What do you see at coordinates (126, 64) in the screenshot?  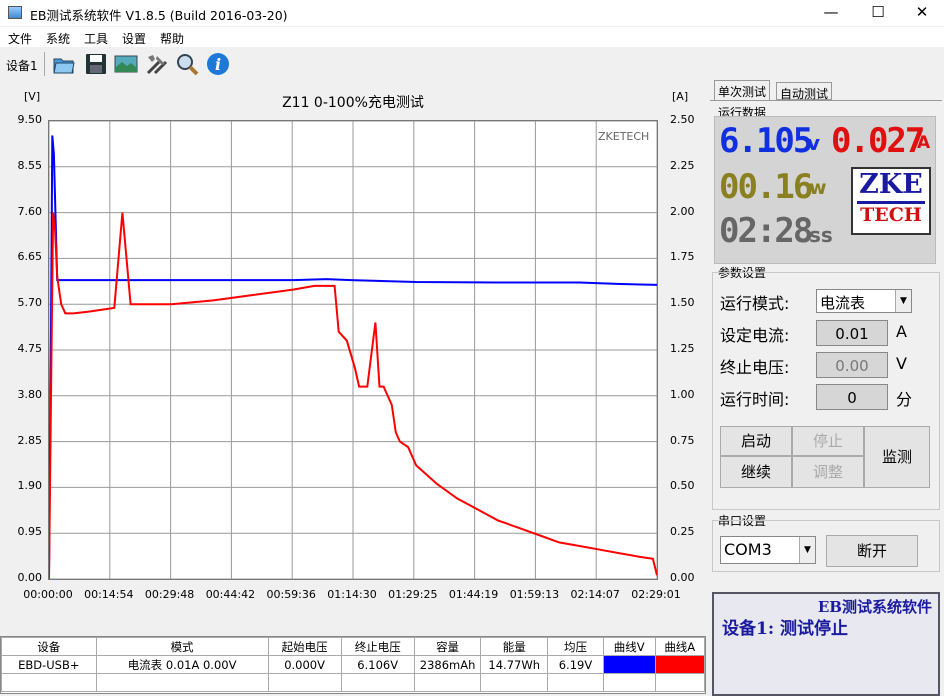 I see `image-icon` at bounding box center [126, 64].